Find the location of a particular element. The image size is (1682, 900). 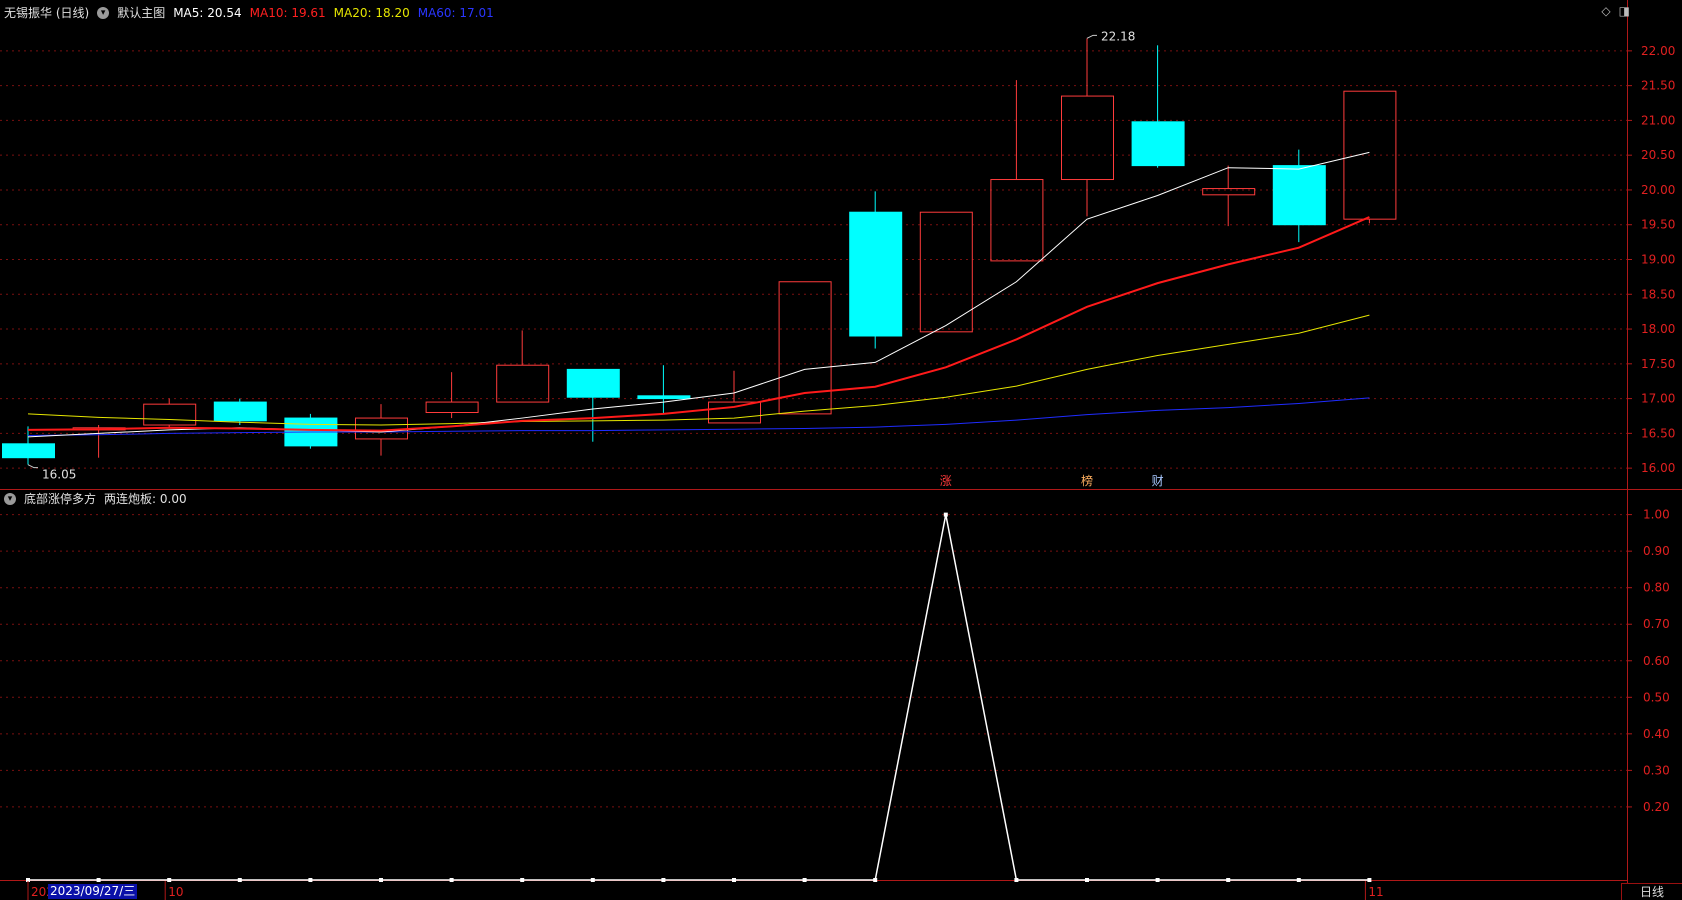

main-tick-label: 18.50 is located at coordinates (1658, 294).